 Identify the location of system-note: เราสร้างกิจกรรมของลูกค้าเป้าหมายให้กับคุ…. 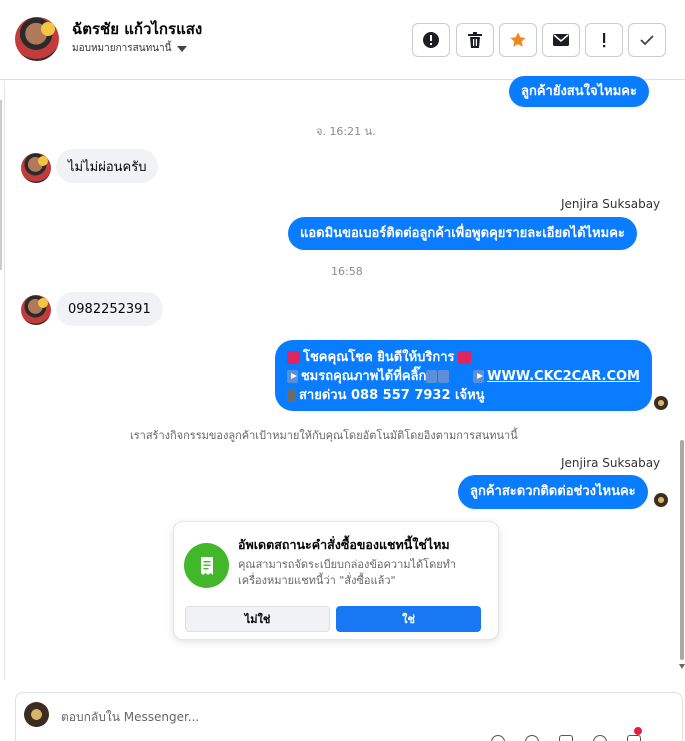
(324, 435).